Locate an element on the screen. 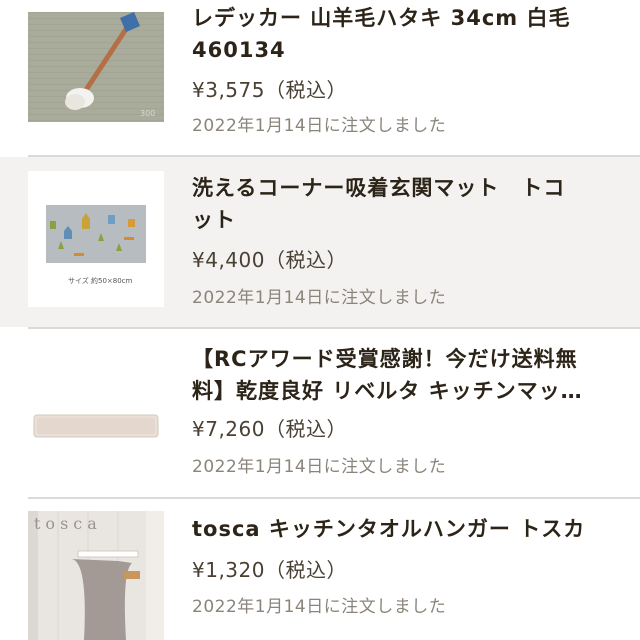  product-thumbnail-duster: 300 is located at coordinates (96, 67).